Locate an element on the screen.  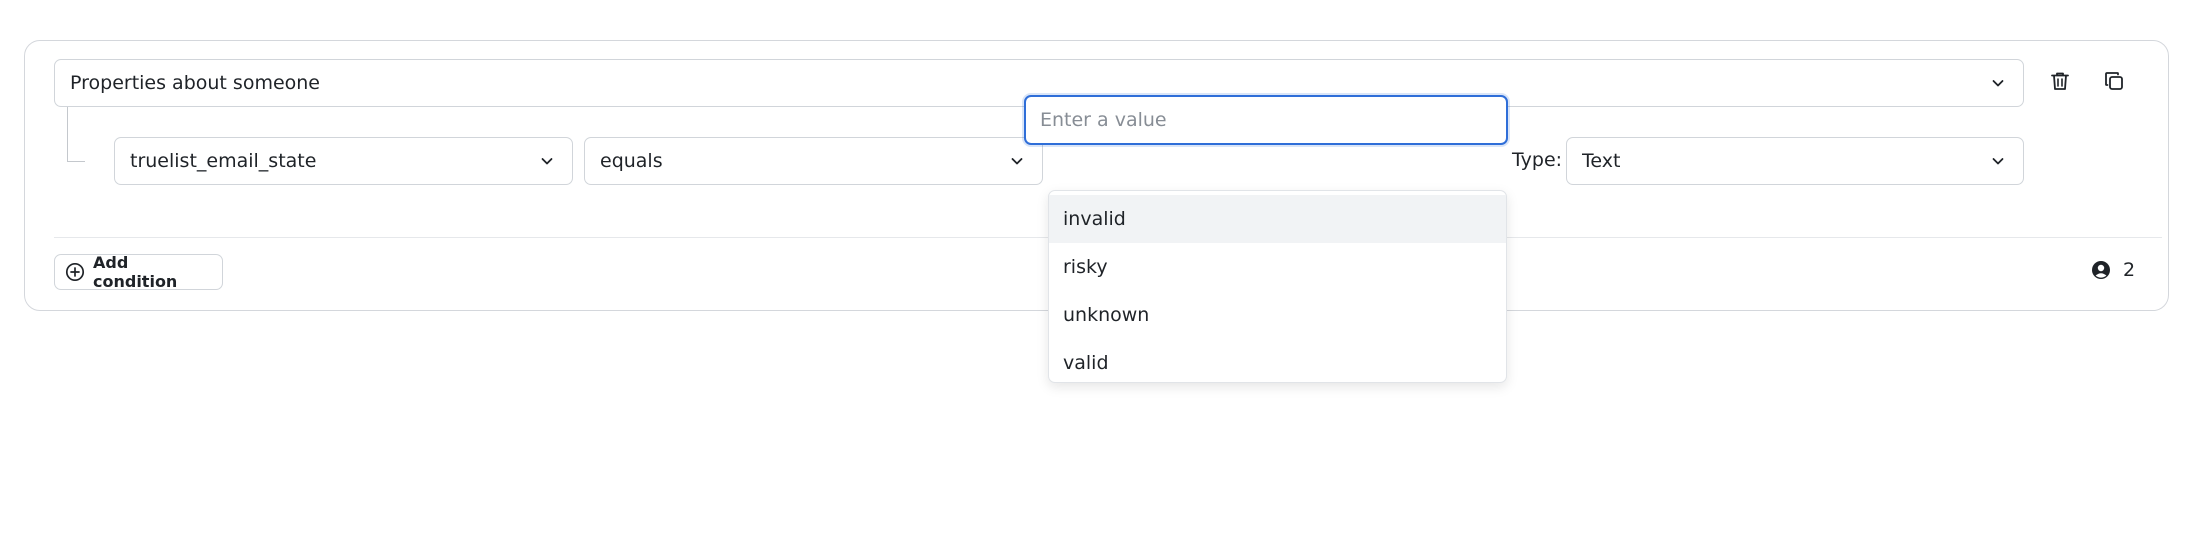
group-type-select-value: Properties about someone is located at coordinates (195, 83).